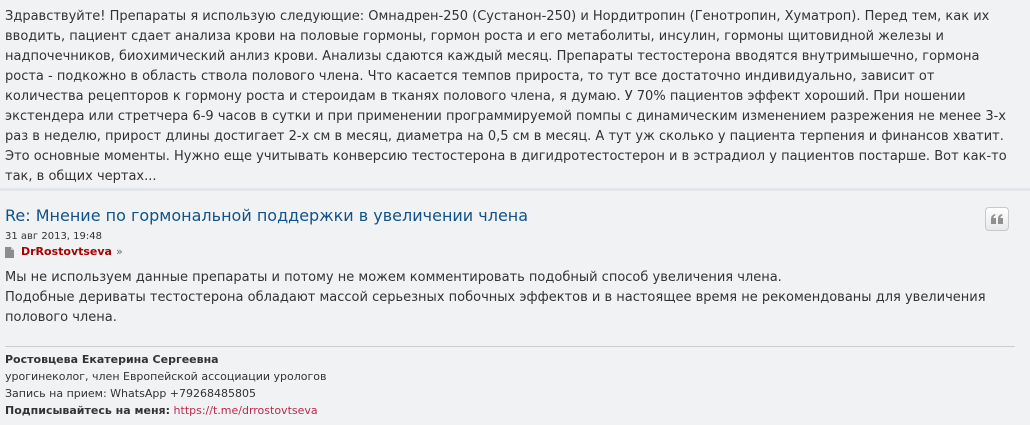  What do you see at coordinates (119, 251) in the screenshot?
I see `author-arrow: »` at bounding box center [119, 251].